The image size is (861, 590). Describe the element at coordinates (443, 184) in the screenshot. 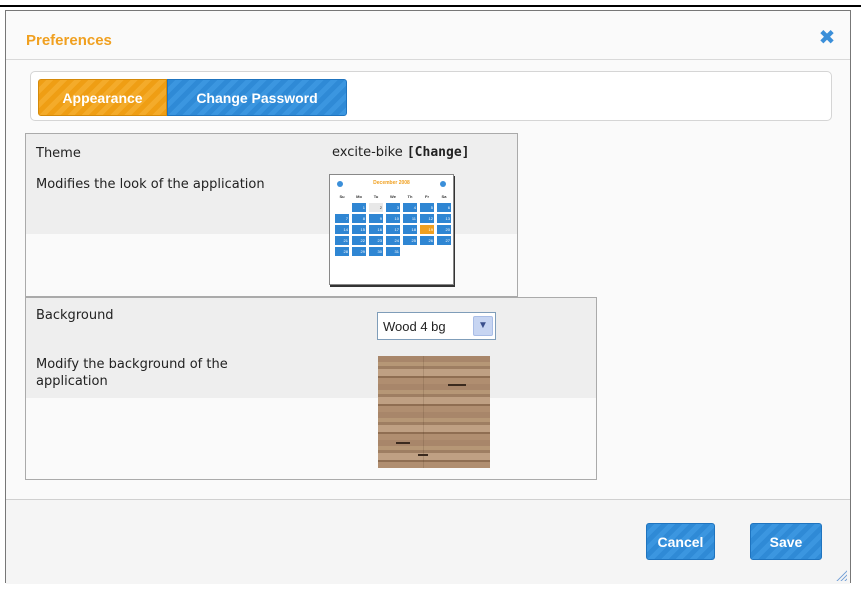

I see `calendar-next-icon` at that location.